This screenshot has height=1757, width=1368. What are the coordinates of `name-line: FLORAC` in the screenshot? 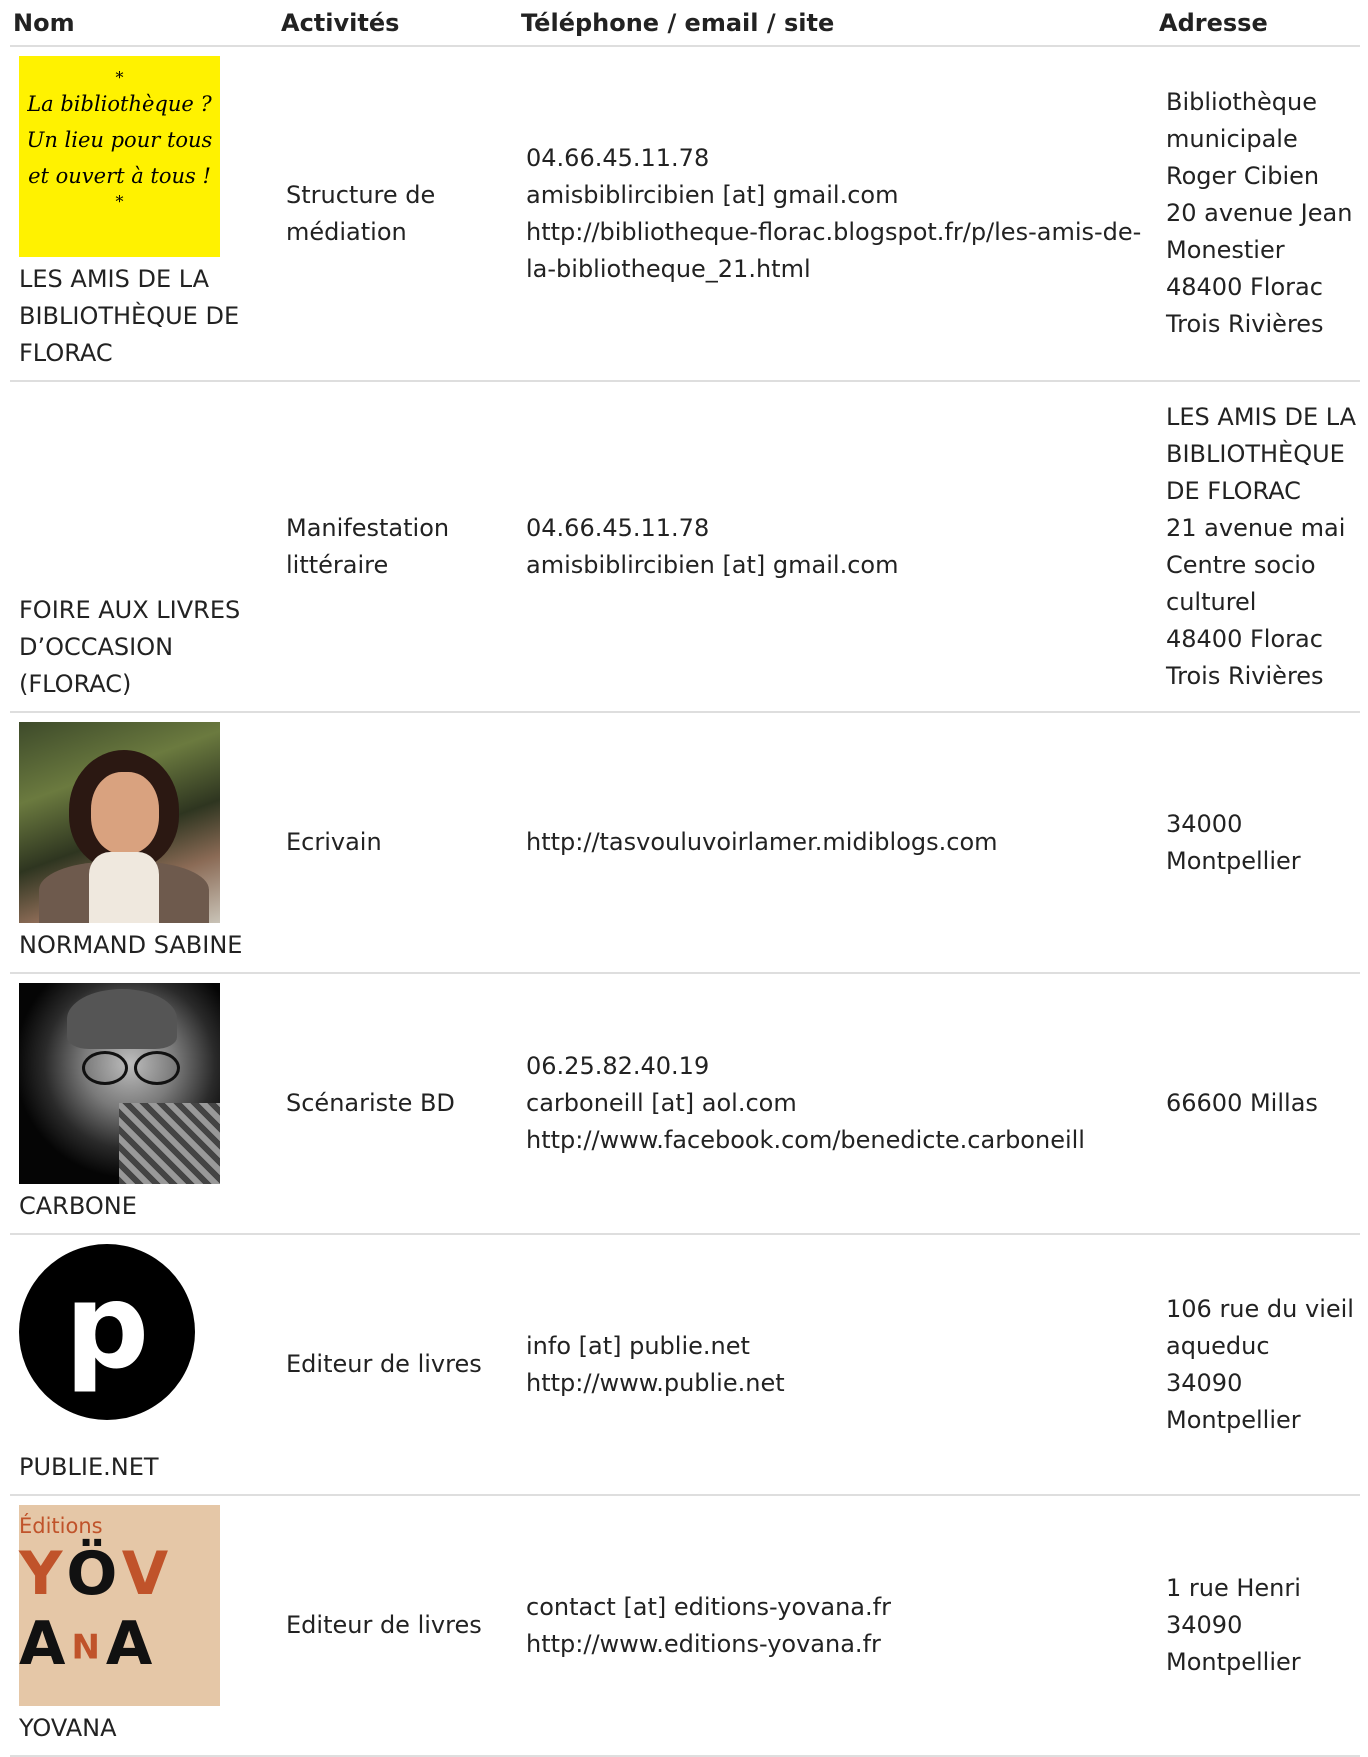 It's located at (66, 353).